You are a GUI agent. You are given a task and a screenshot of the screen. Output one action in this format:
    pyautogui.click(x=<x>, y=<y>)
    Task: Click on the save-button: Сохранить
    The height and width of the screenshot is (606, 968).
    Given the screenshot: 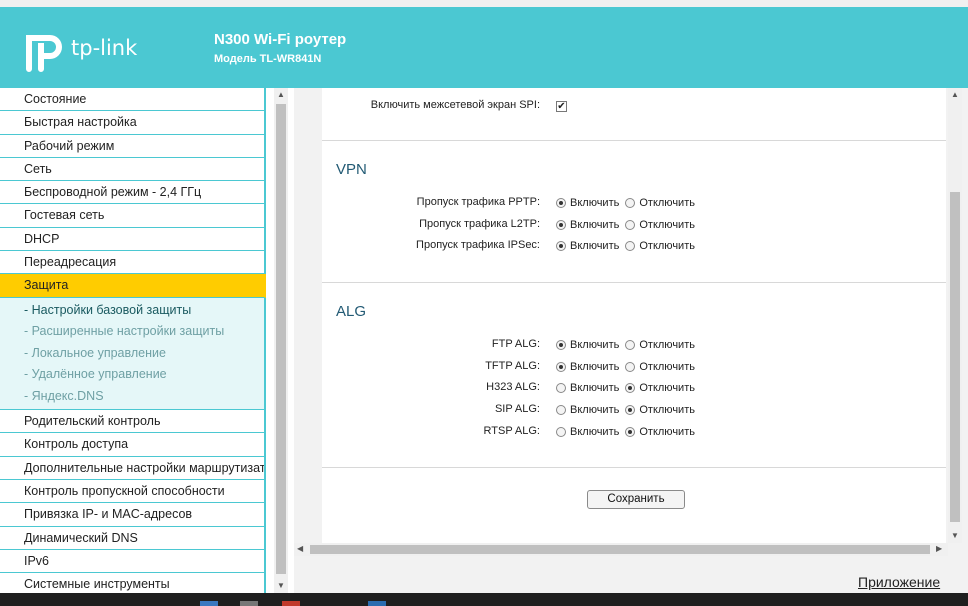 What is the action you would take?
    pyautogui.click(x=636, y=499)
    